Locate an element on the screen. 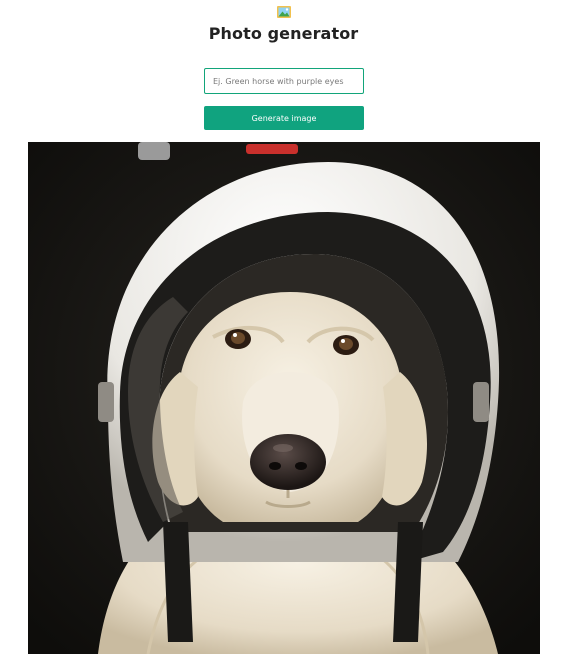 The image size is (562, 660). prompt-input is located at coordinates (284, 81).